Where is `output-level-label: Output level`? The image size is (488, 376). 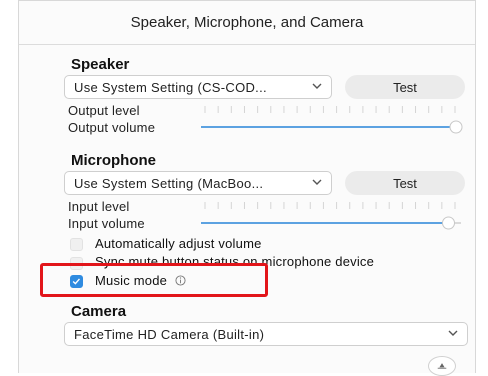 output-level-label: Output level is located at coordinates (104, 110).